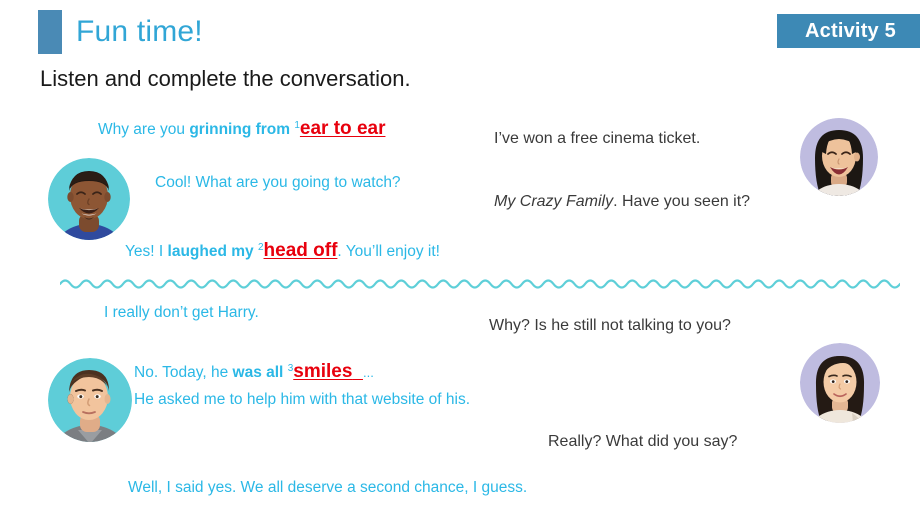  I want to click on avatar-young-woman-smiling-icon, so click(840, 383).